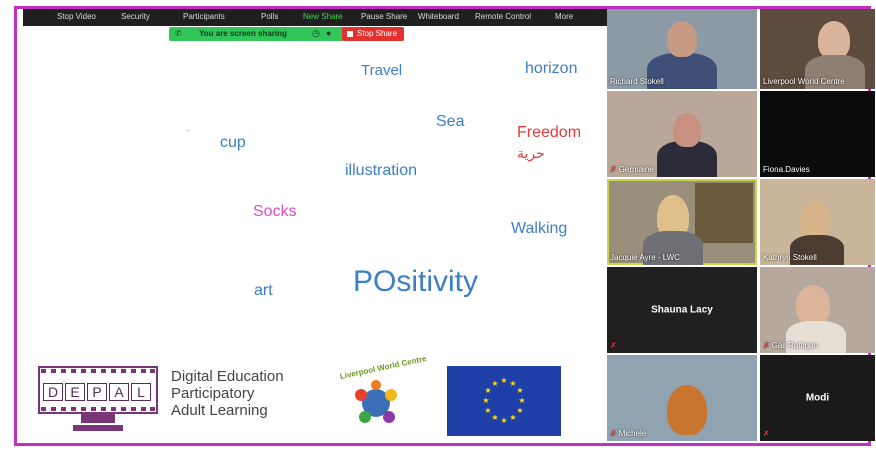 Image resolution: width=876 pixels, height=450 pixels. I want to click on new-share-button: New Share, so click(323, 16).